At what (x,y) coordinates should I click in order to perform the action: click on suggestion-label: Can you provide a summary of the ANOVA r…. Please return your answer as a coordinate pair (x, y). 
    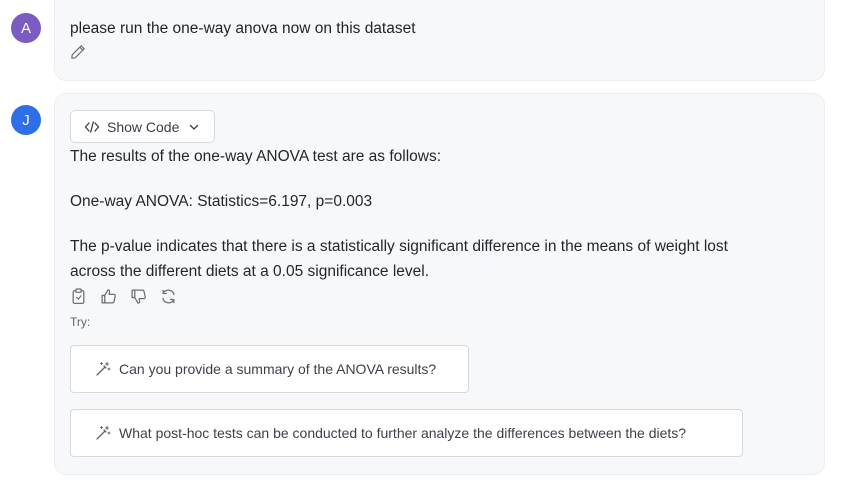
    Looking at the image, I should click on (278, 369).